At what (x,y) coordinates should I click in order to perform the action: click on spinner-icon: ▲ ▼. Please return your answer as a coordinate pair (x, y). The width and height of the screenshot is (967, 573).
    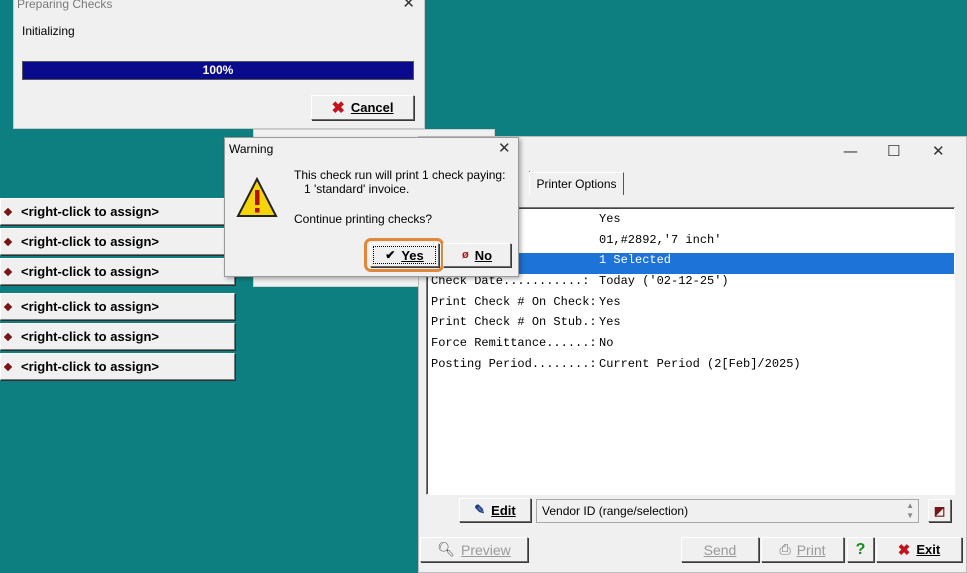
    Looking at the image, I should click on (910, 511).